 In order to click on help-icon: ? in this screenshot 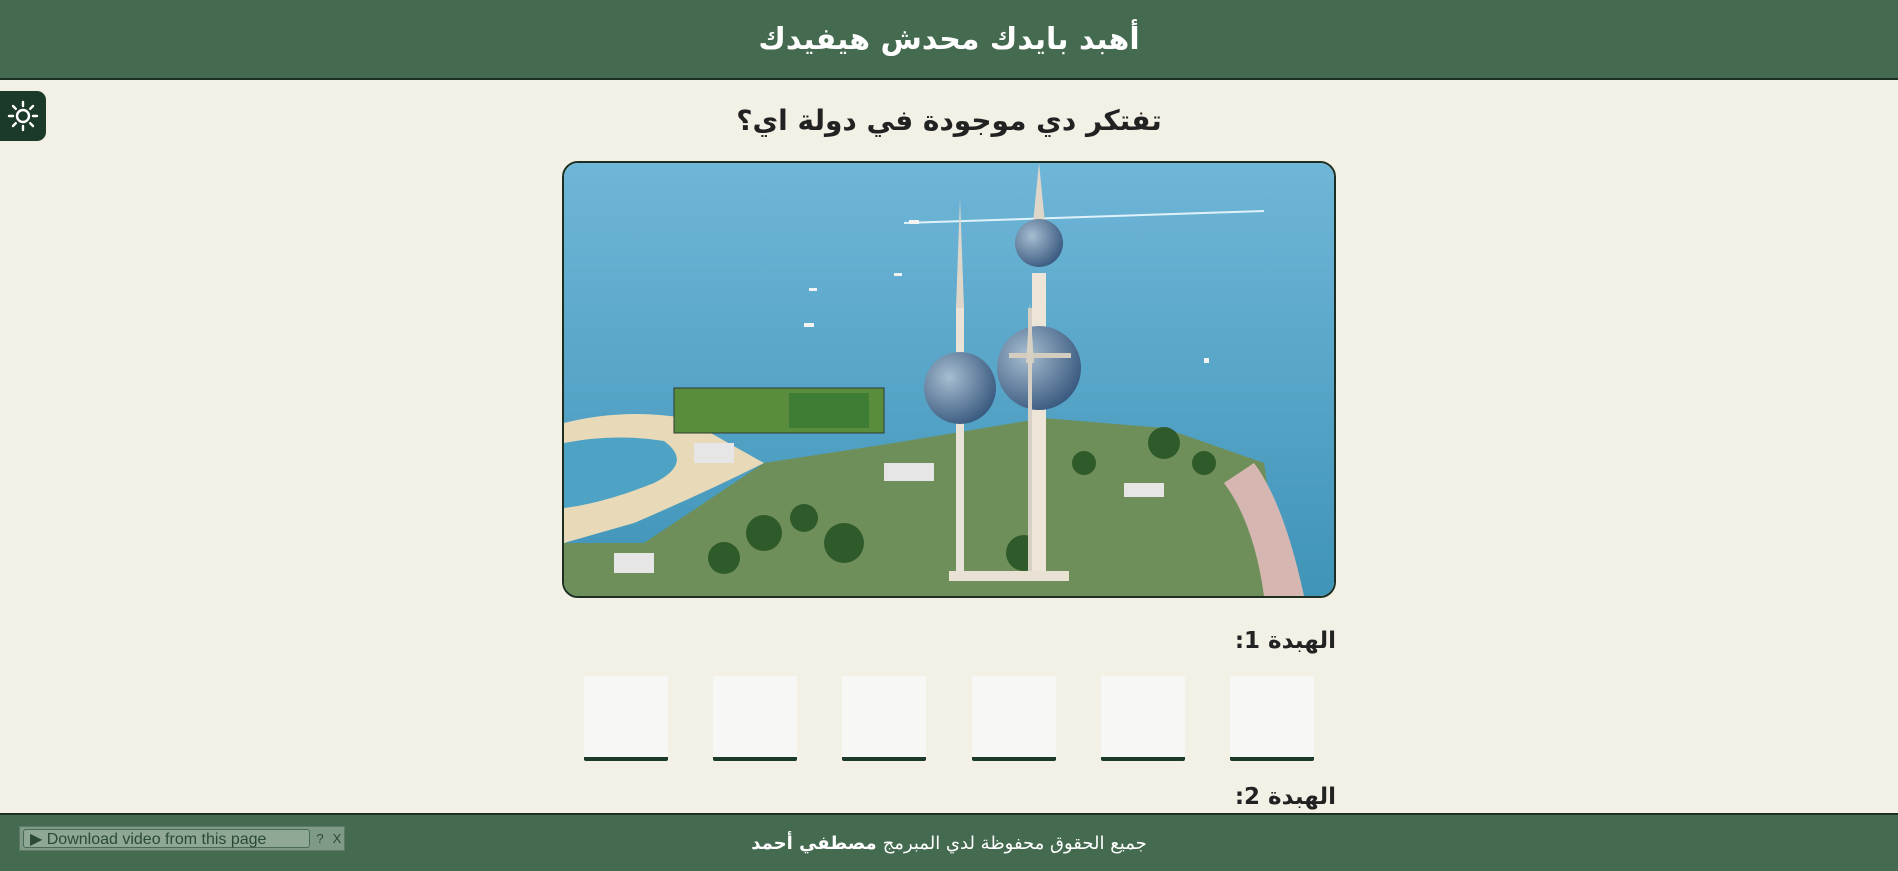, I will do `click(320, 839)`.